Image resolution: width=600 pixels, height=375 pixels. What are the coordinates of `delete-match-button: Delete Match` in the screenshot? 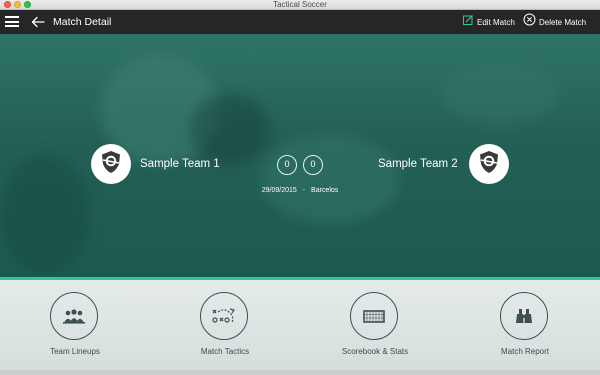 It's located at (555, 22).